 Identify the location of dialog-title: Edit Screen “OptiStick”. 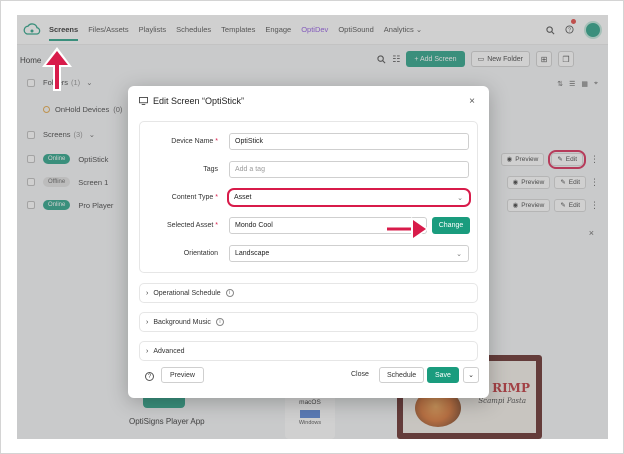
(199, 101).